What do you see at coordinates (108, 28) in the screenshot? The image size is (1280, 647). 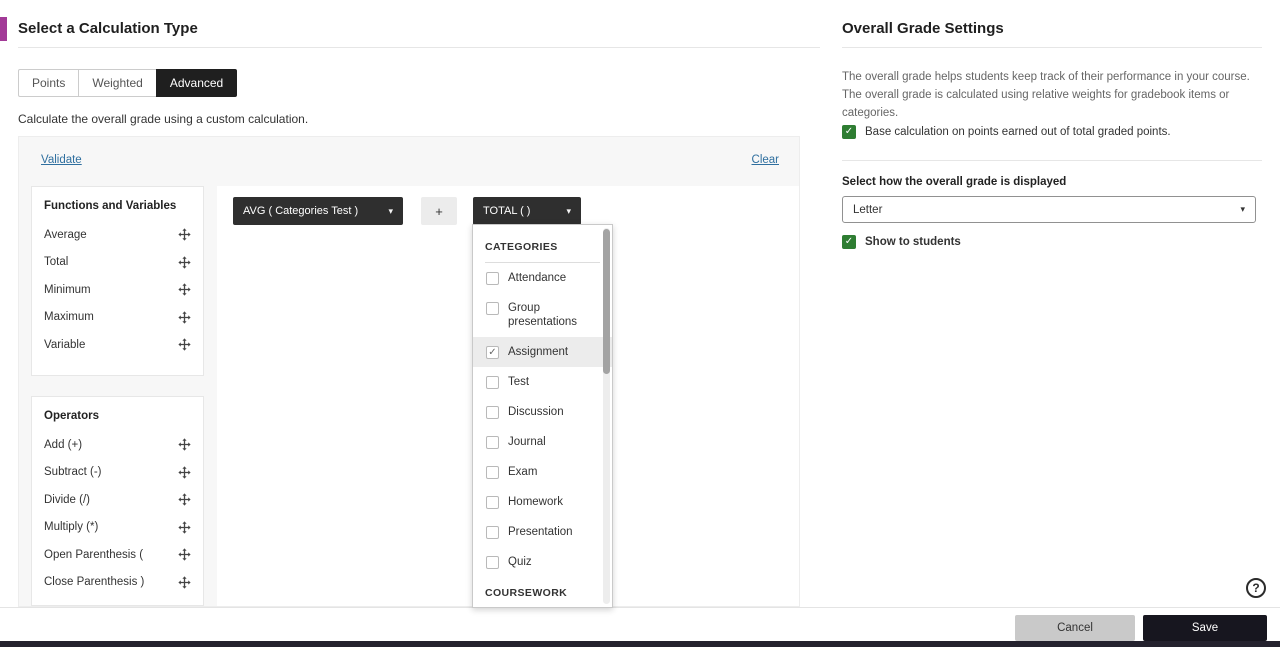 I see `page-title: Select a Calculation Type` at bounding box center [108, 28].